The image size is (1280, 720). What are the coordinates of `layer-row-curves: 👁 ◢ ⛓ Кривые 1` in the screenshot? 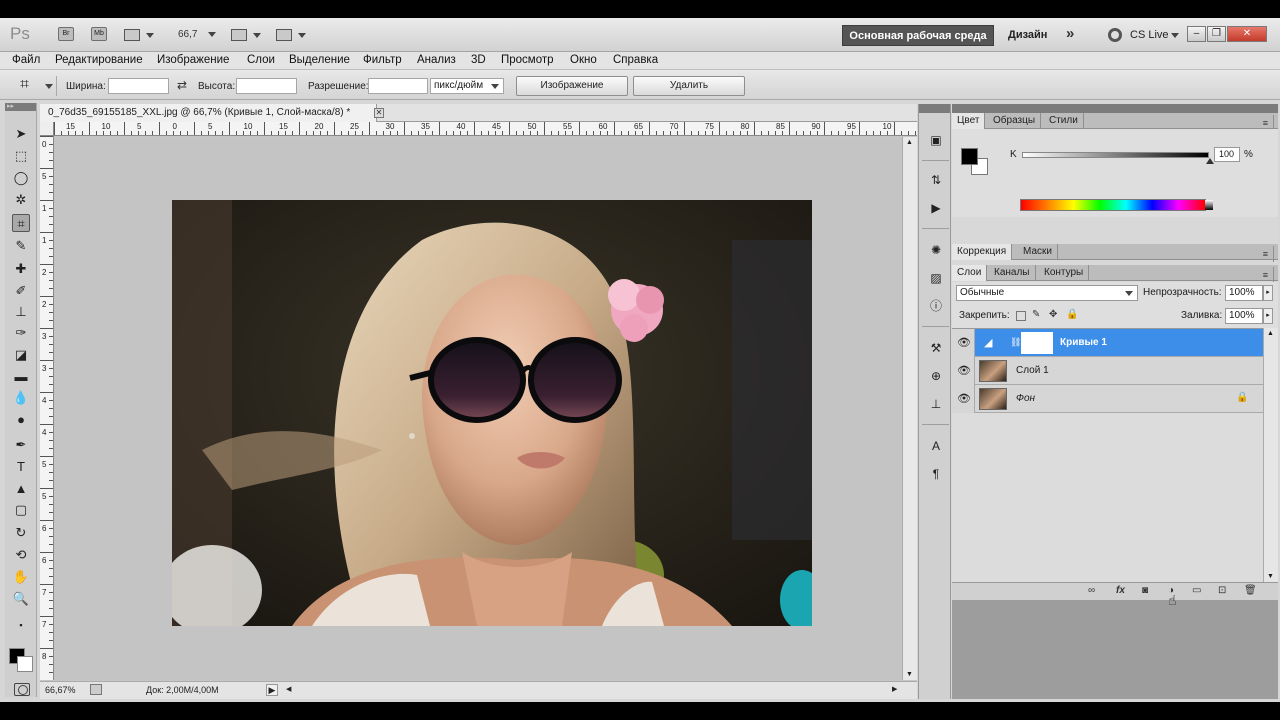 It's located at (1107, 343).